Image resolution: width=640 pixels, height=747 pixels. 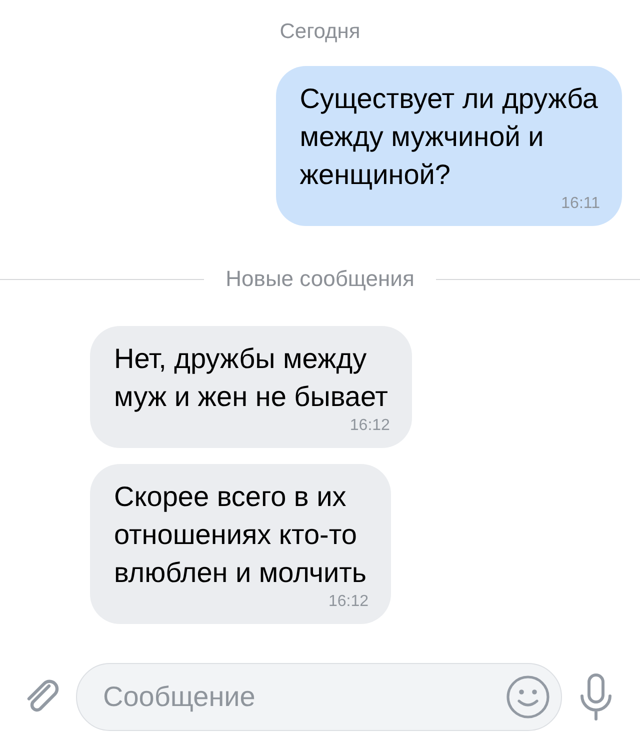 I want to click on message-text: Нет, дружбы между муж и жен не бывает, so click(x=251, y=378).